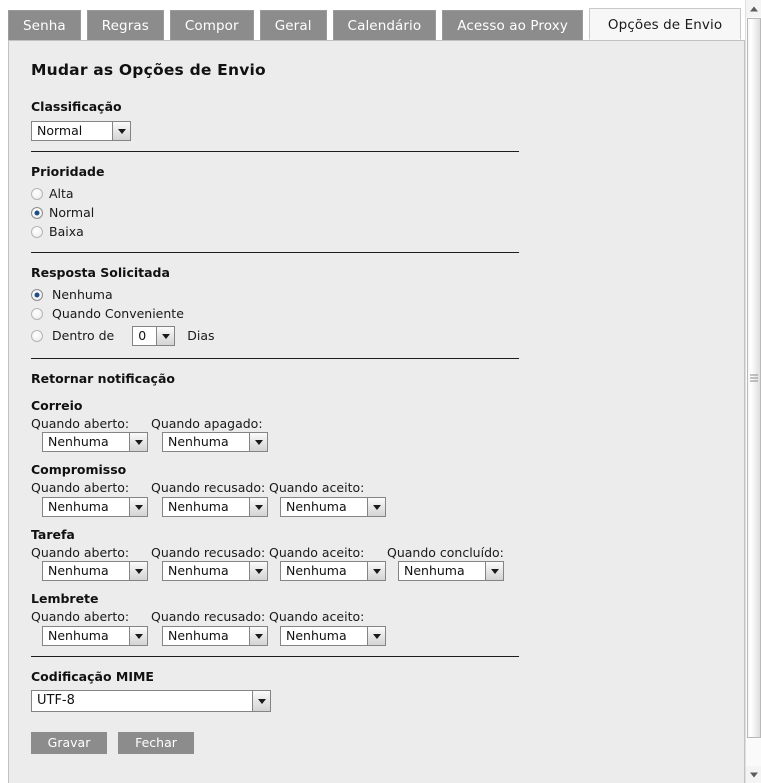  I want to click on prioridade-option-label: Alta, so click(61, 193).